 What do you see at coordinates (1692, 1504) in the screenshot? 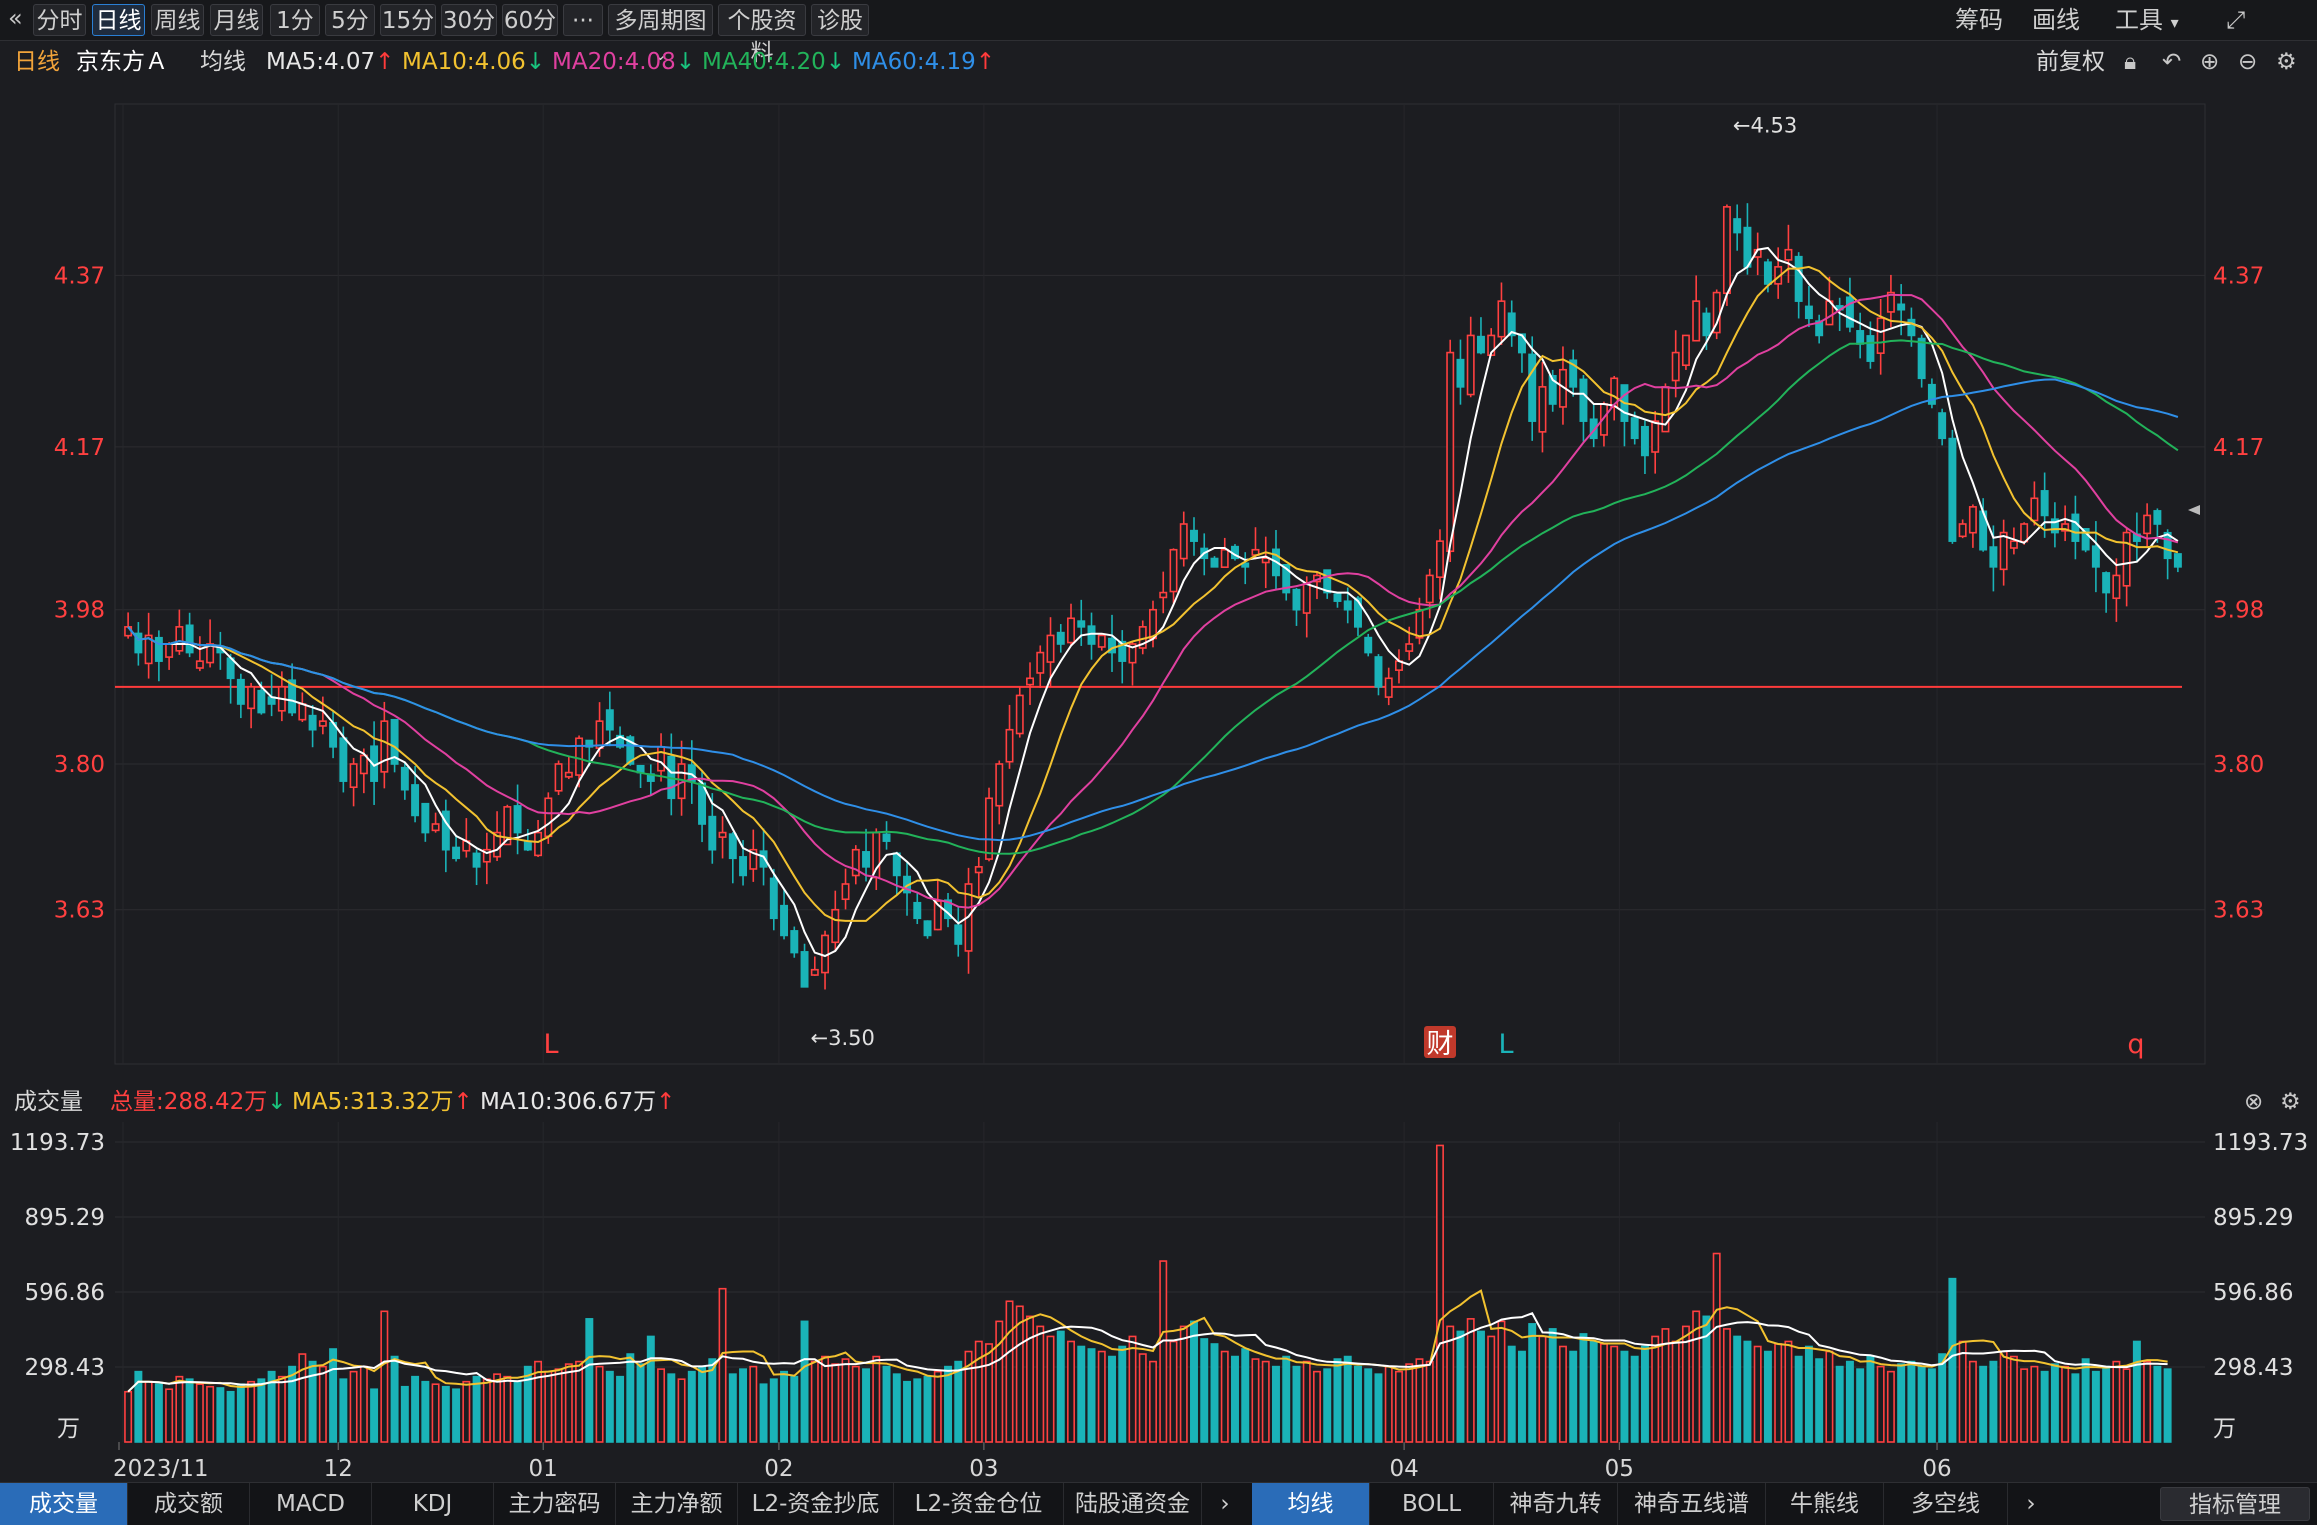
I see `tab-magic-five: 神奇五线谱` at bounding box center [1692, 1504].